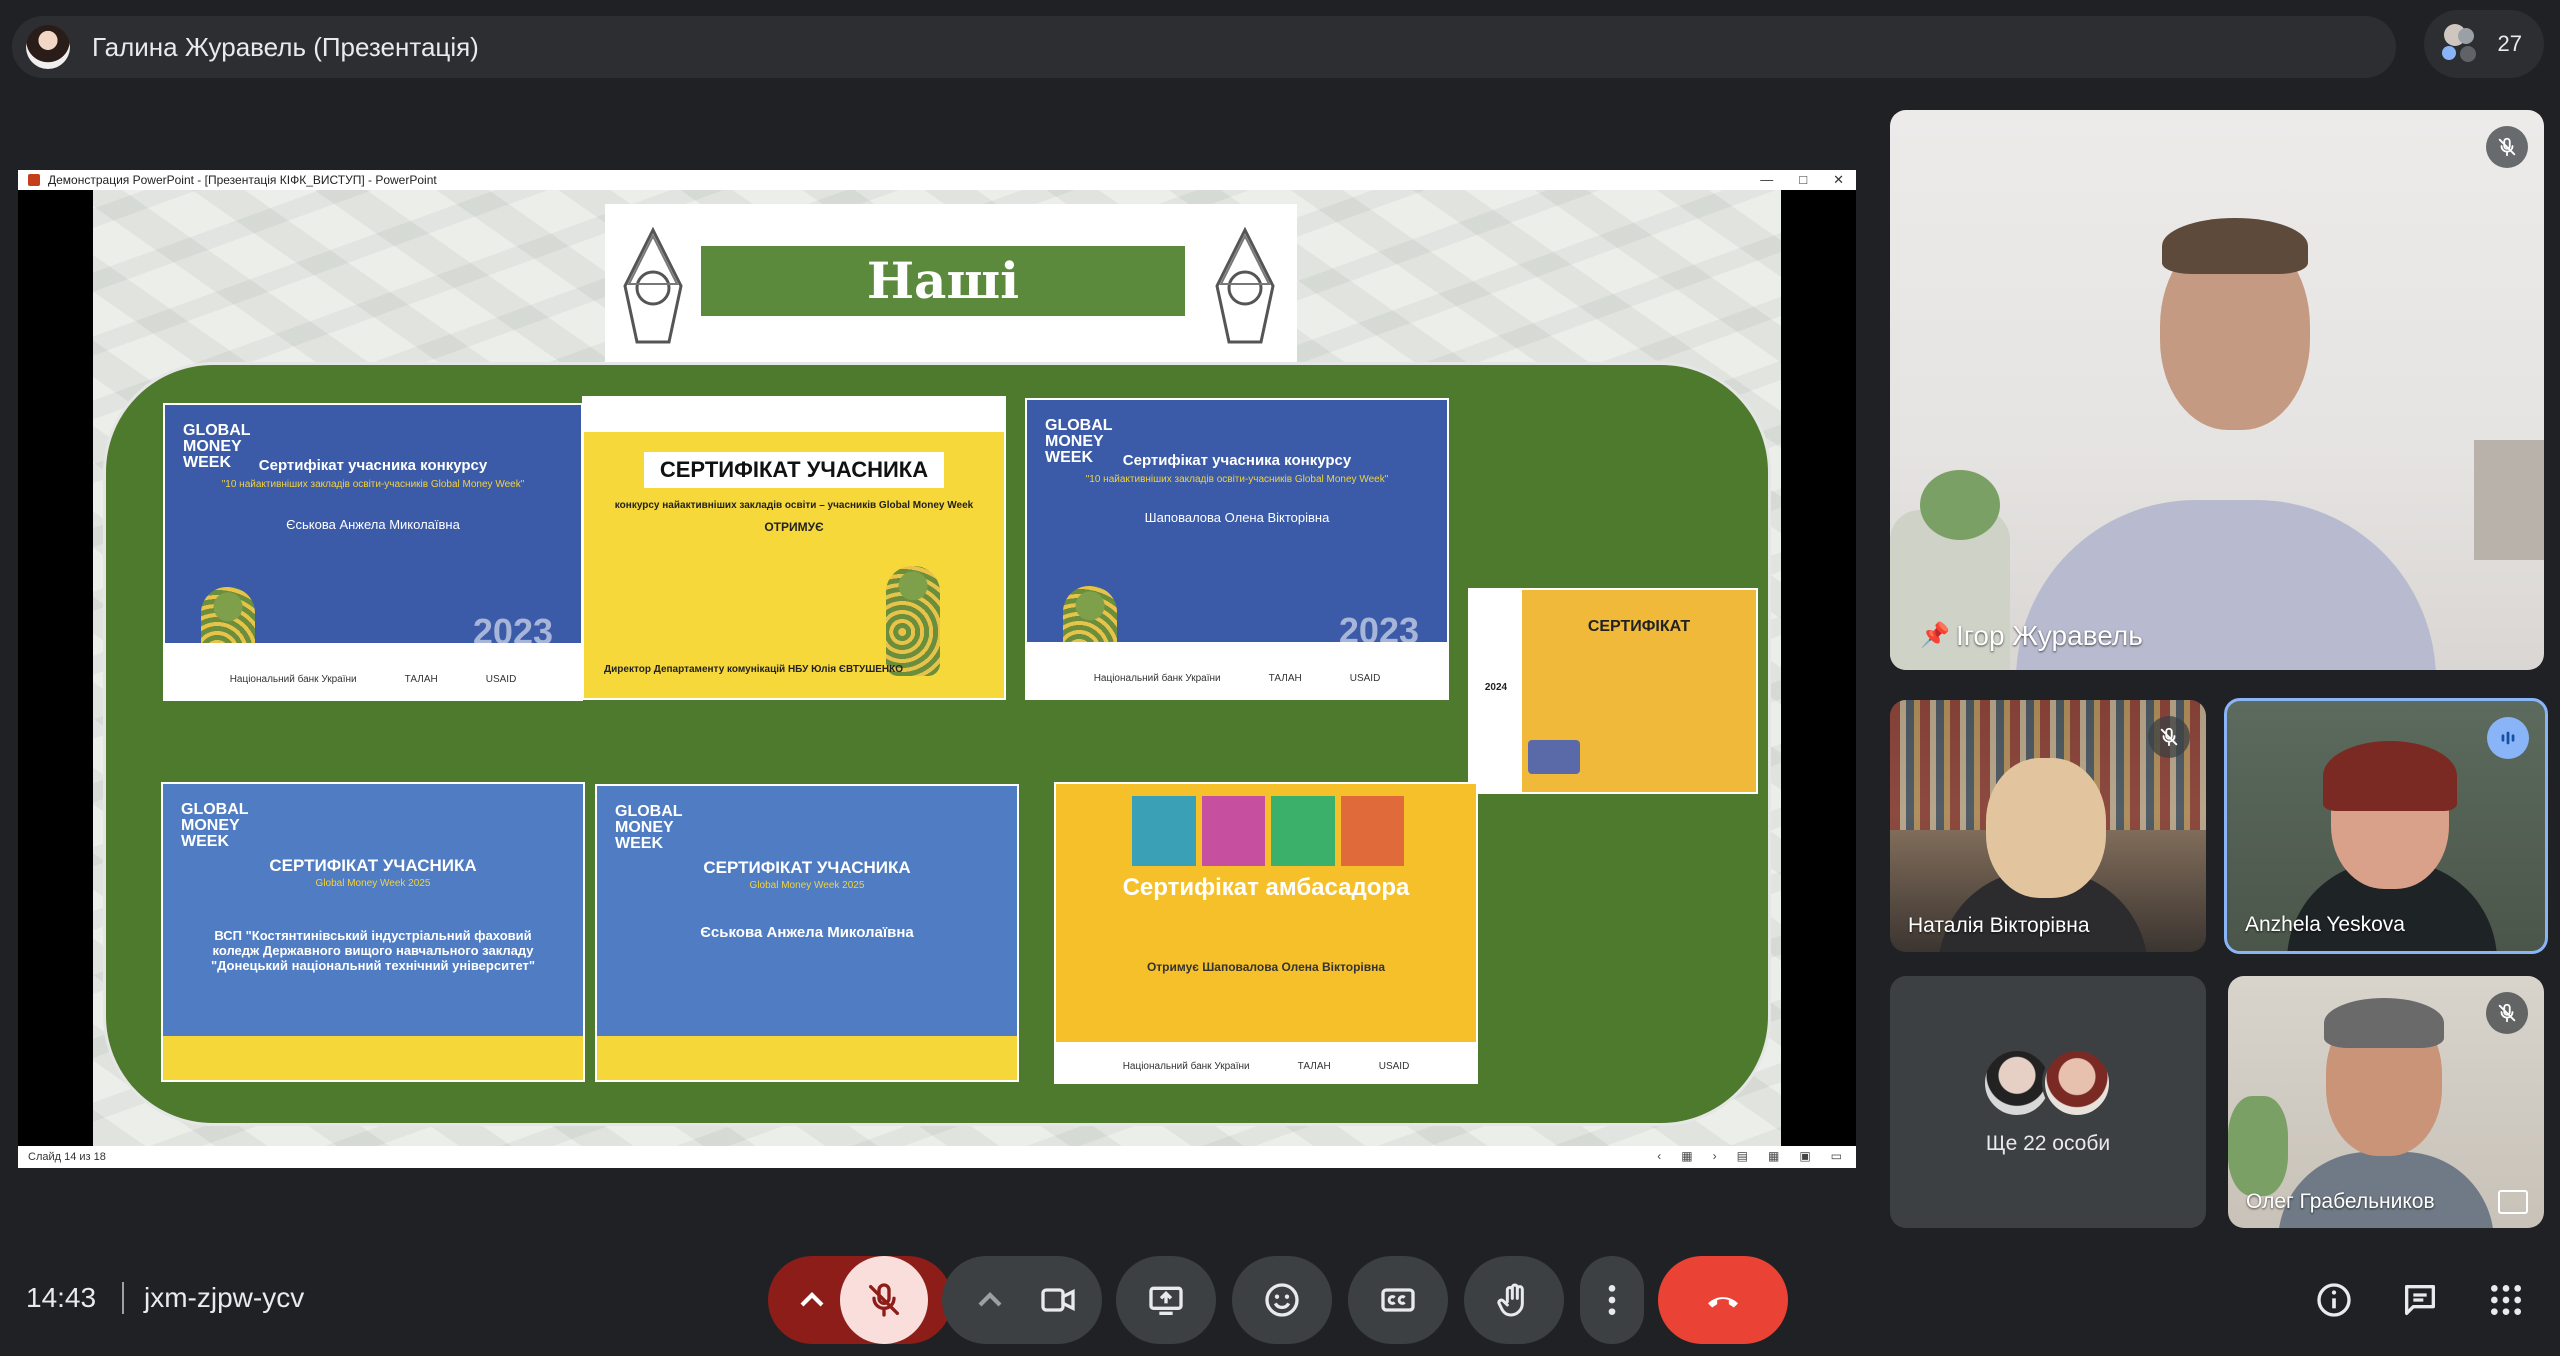  What do you see at coordinates (1999, 925) in the screenshot?
I see `participant-name: Наталія Вікторівна` at bounding box center [1999, 925].